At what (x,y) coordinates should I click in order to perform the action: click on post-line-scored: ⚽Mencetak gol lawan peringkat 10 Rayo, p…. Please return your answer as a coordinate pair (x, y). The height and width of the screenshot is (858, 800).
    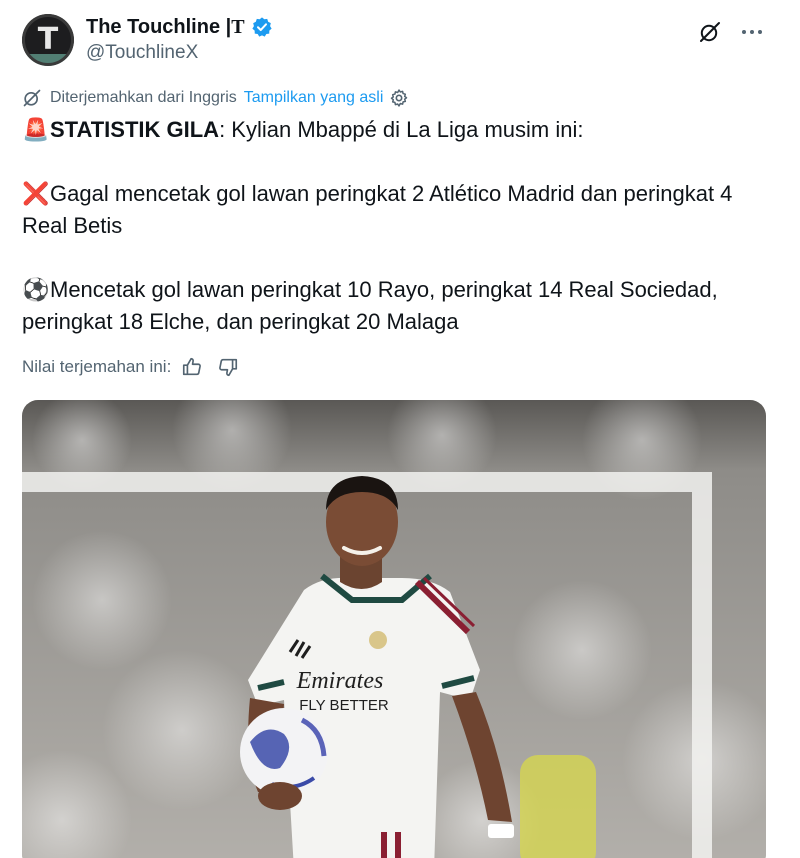
    Looking at the image, I should click on (400, 306).